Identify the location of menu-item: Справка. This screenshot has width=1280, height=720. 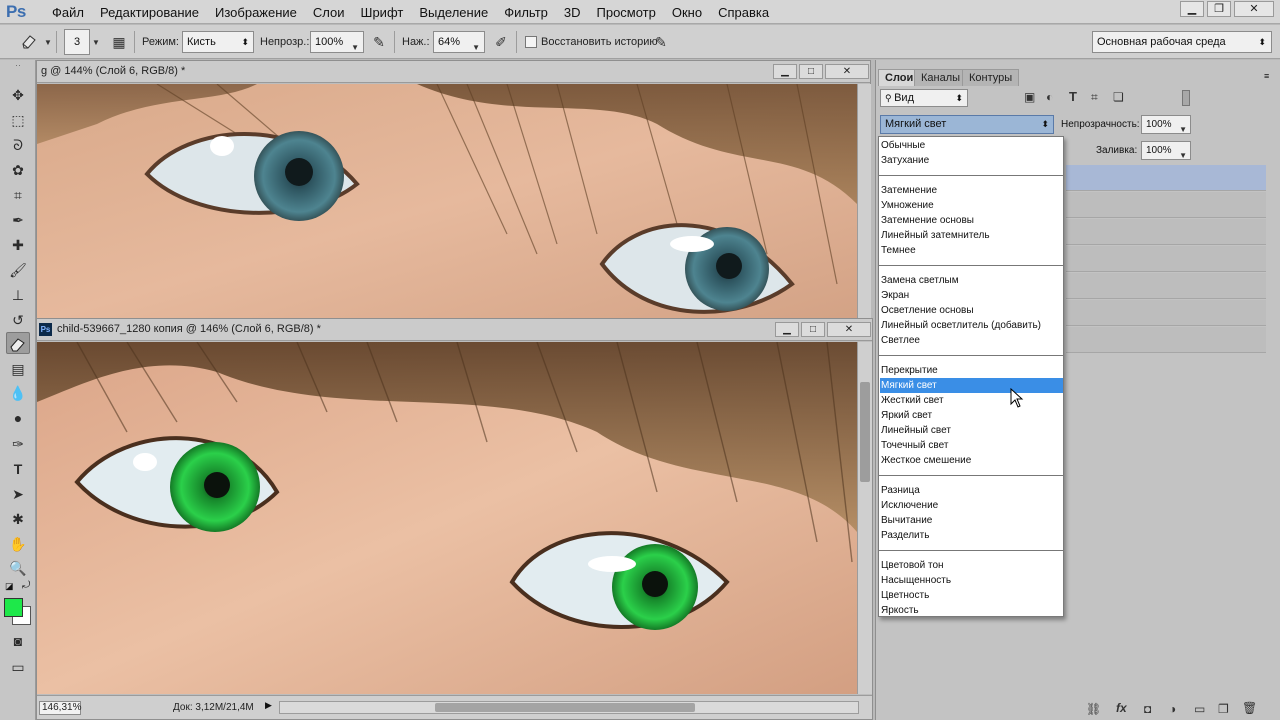
(743, 12).